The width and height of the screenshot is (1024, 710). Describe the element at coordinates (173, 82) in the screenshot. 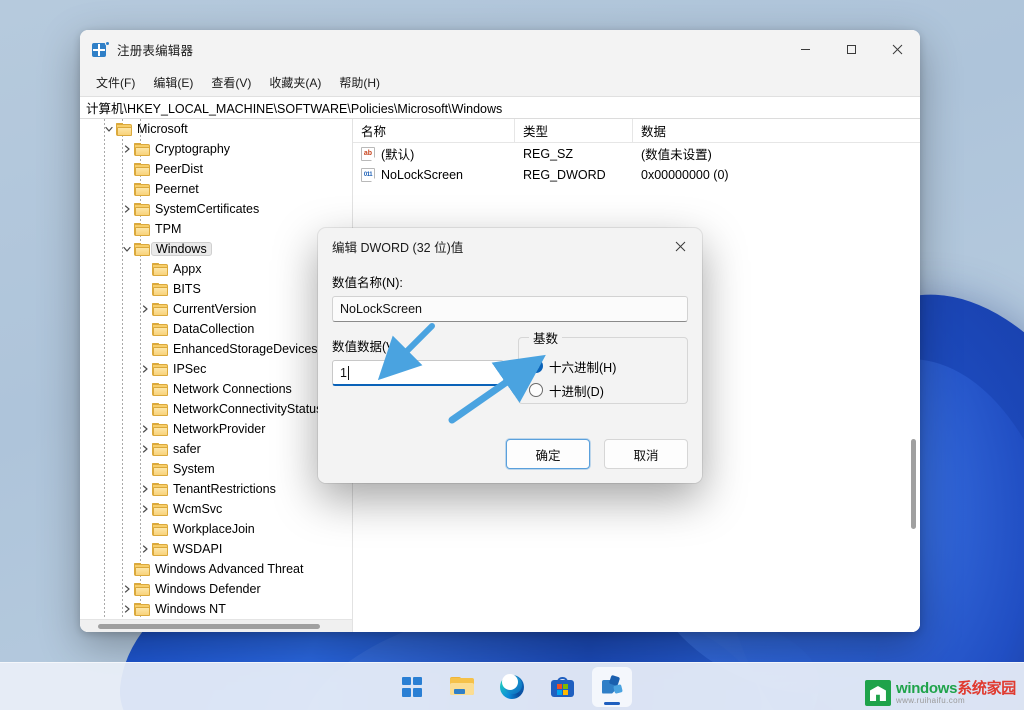

I see `menu-edit: 编辑(E)` at that location.